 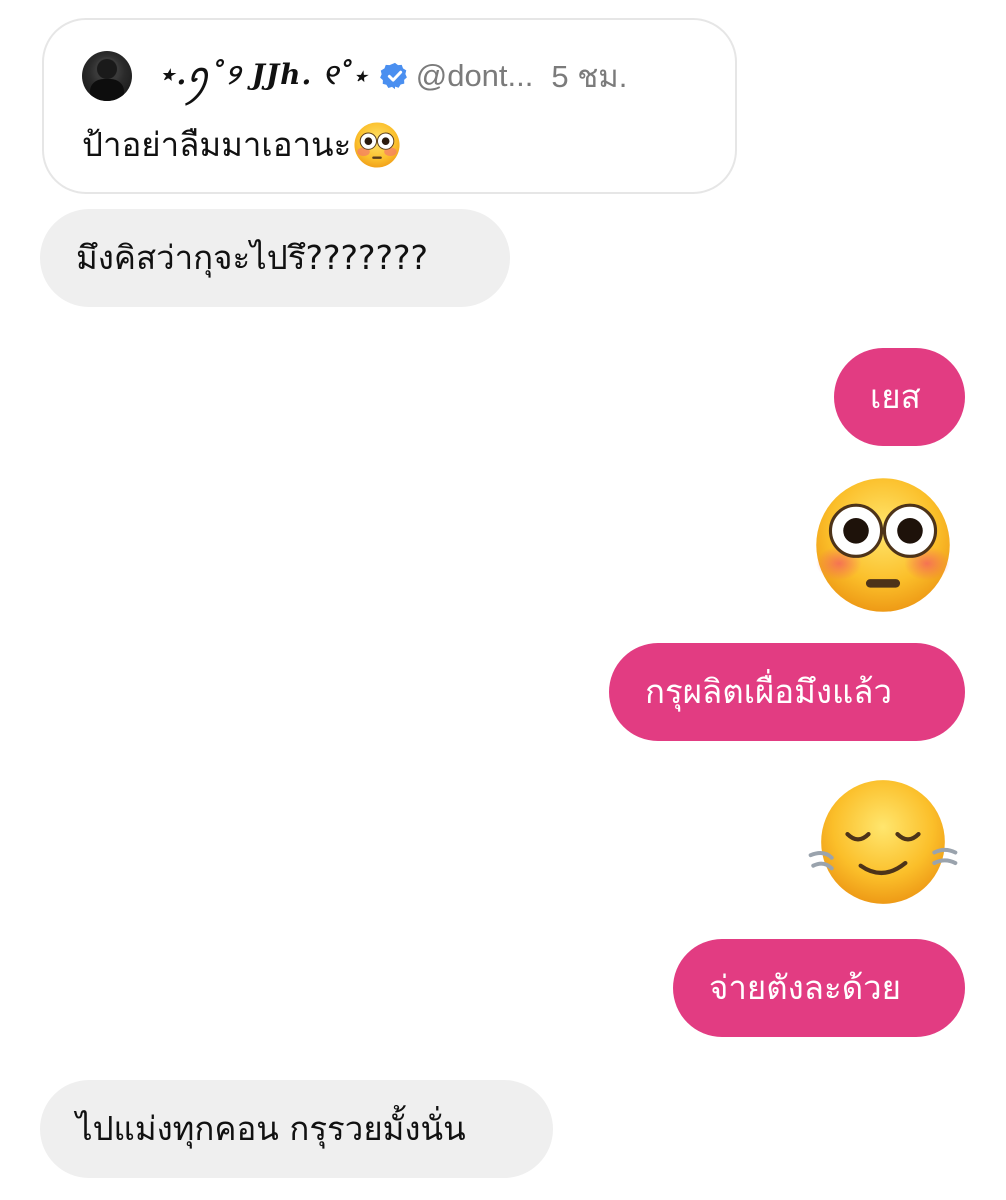 I want to click on message-bubble-outgoing: เยส, so click(x=899, y=397).